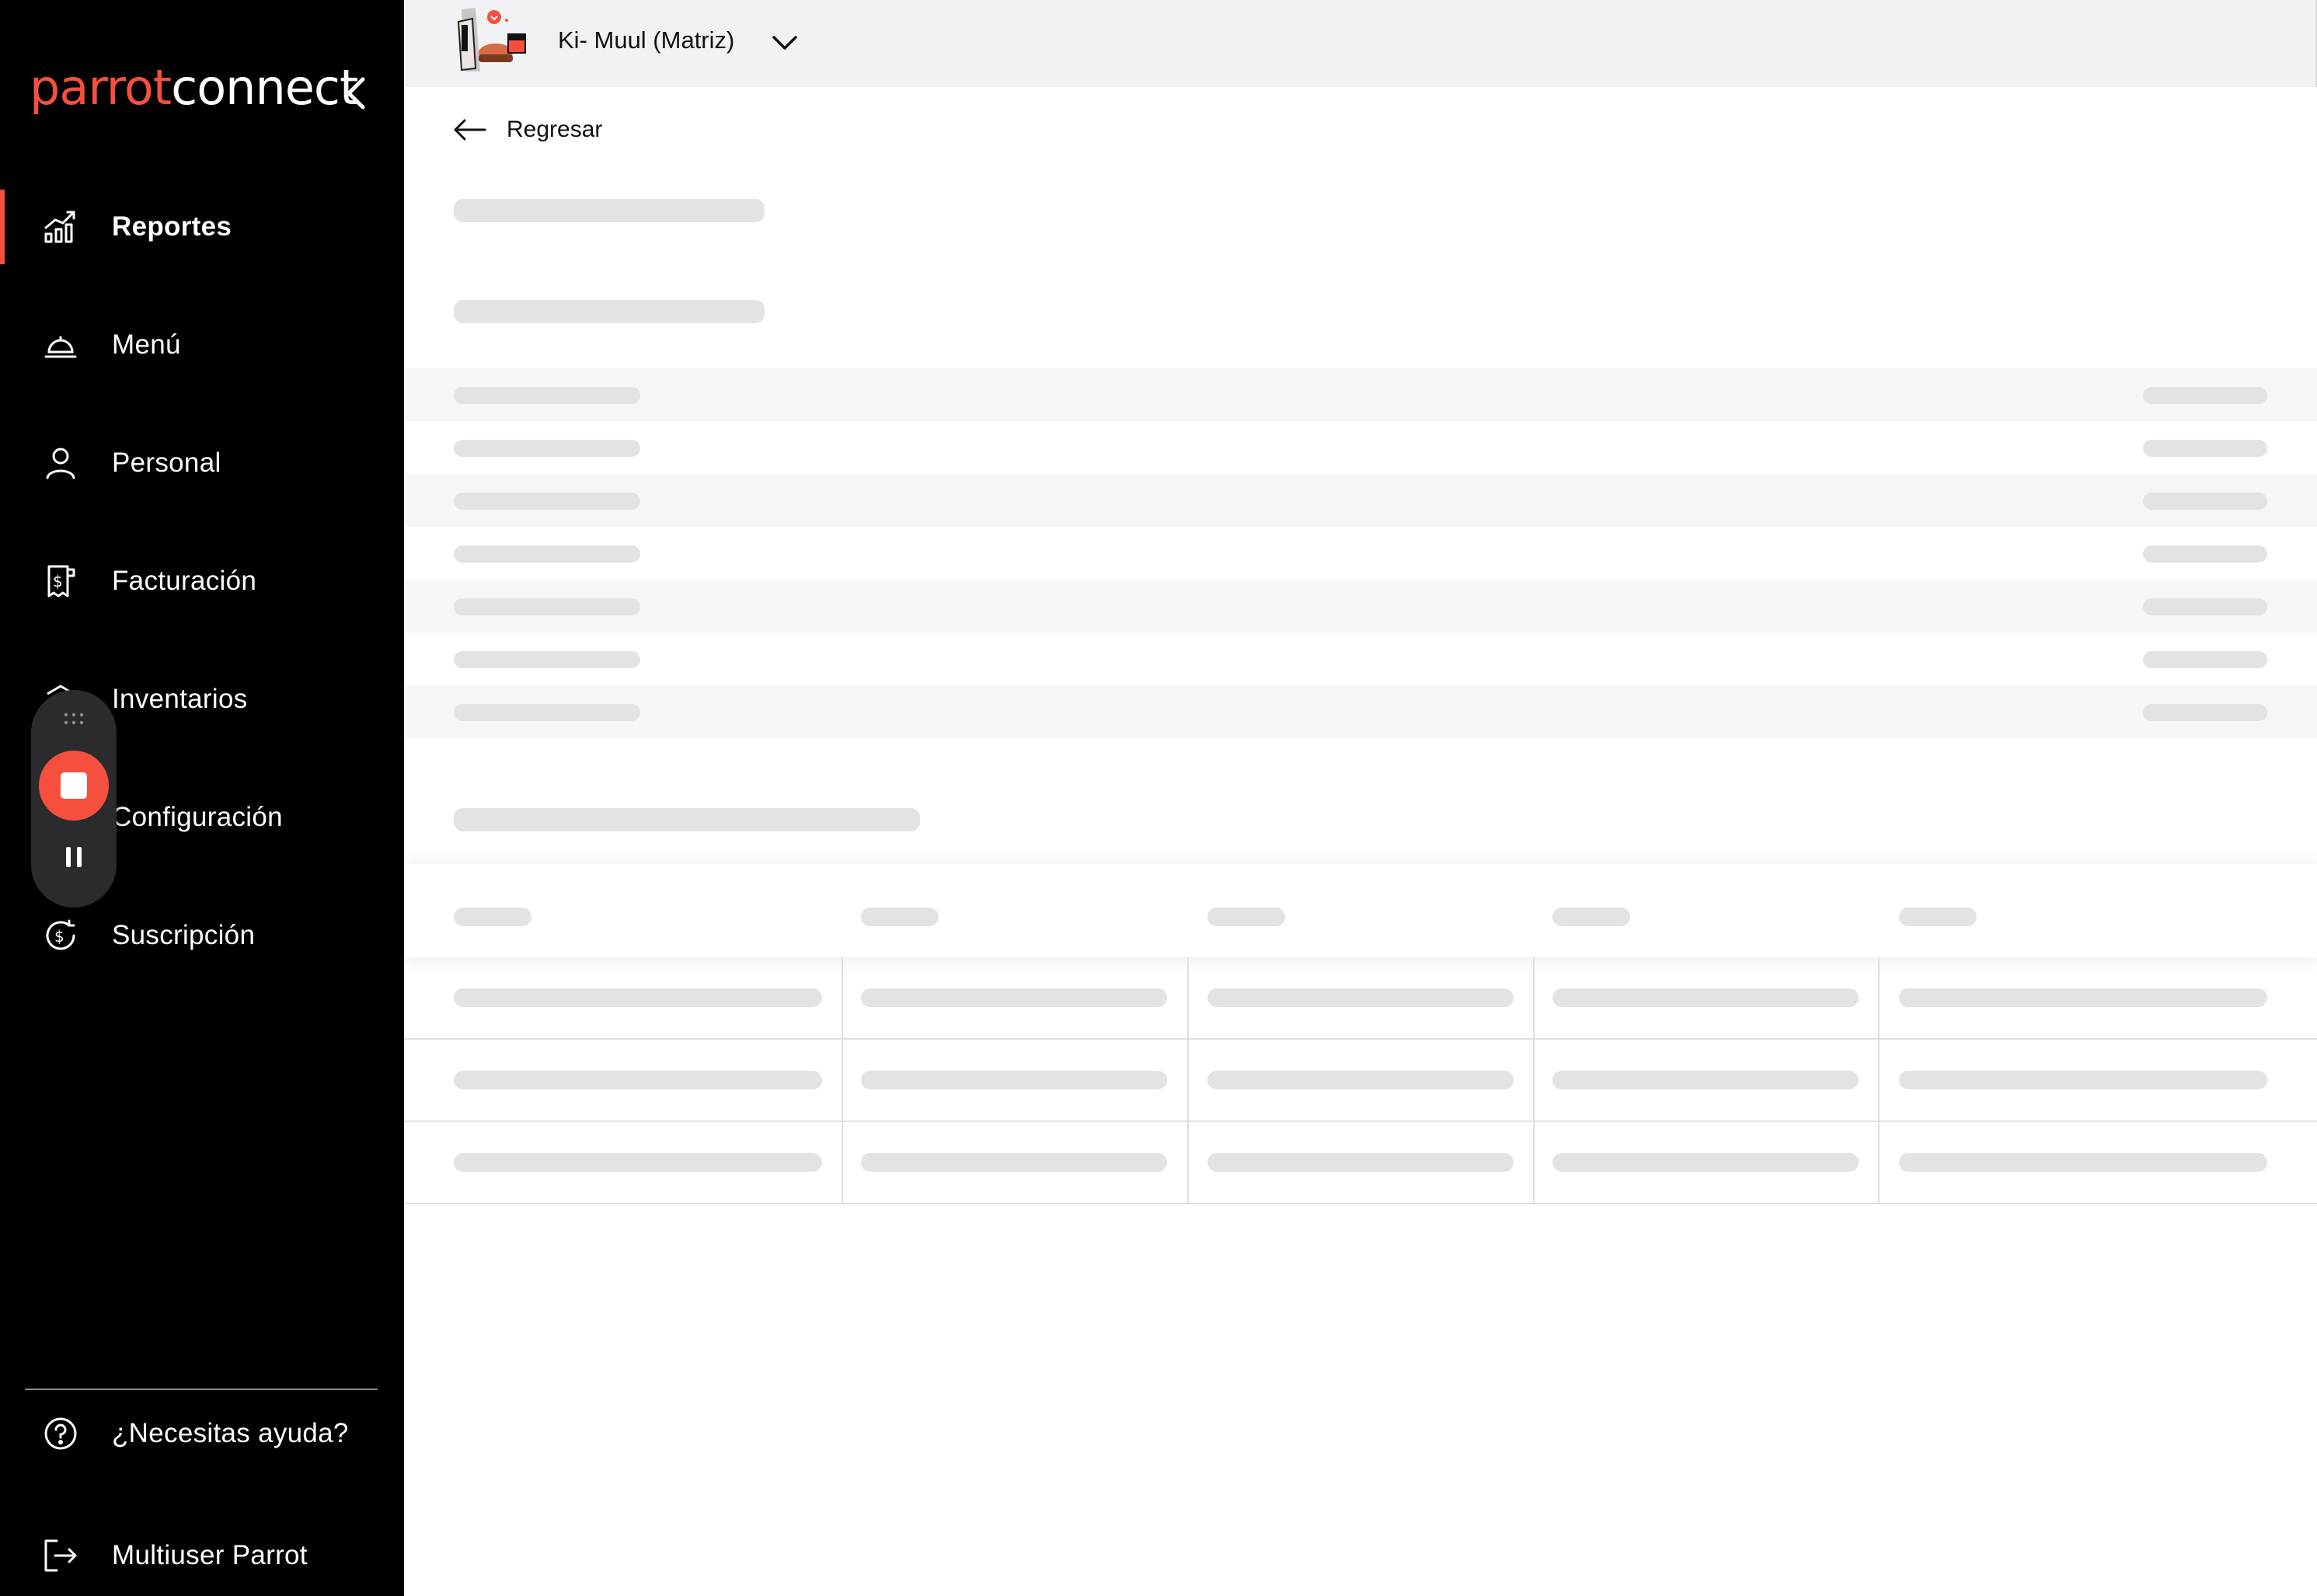 This screenshot has width=2317, height=1596. I want to click on invoice-icon: $, so click(60, 581).